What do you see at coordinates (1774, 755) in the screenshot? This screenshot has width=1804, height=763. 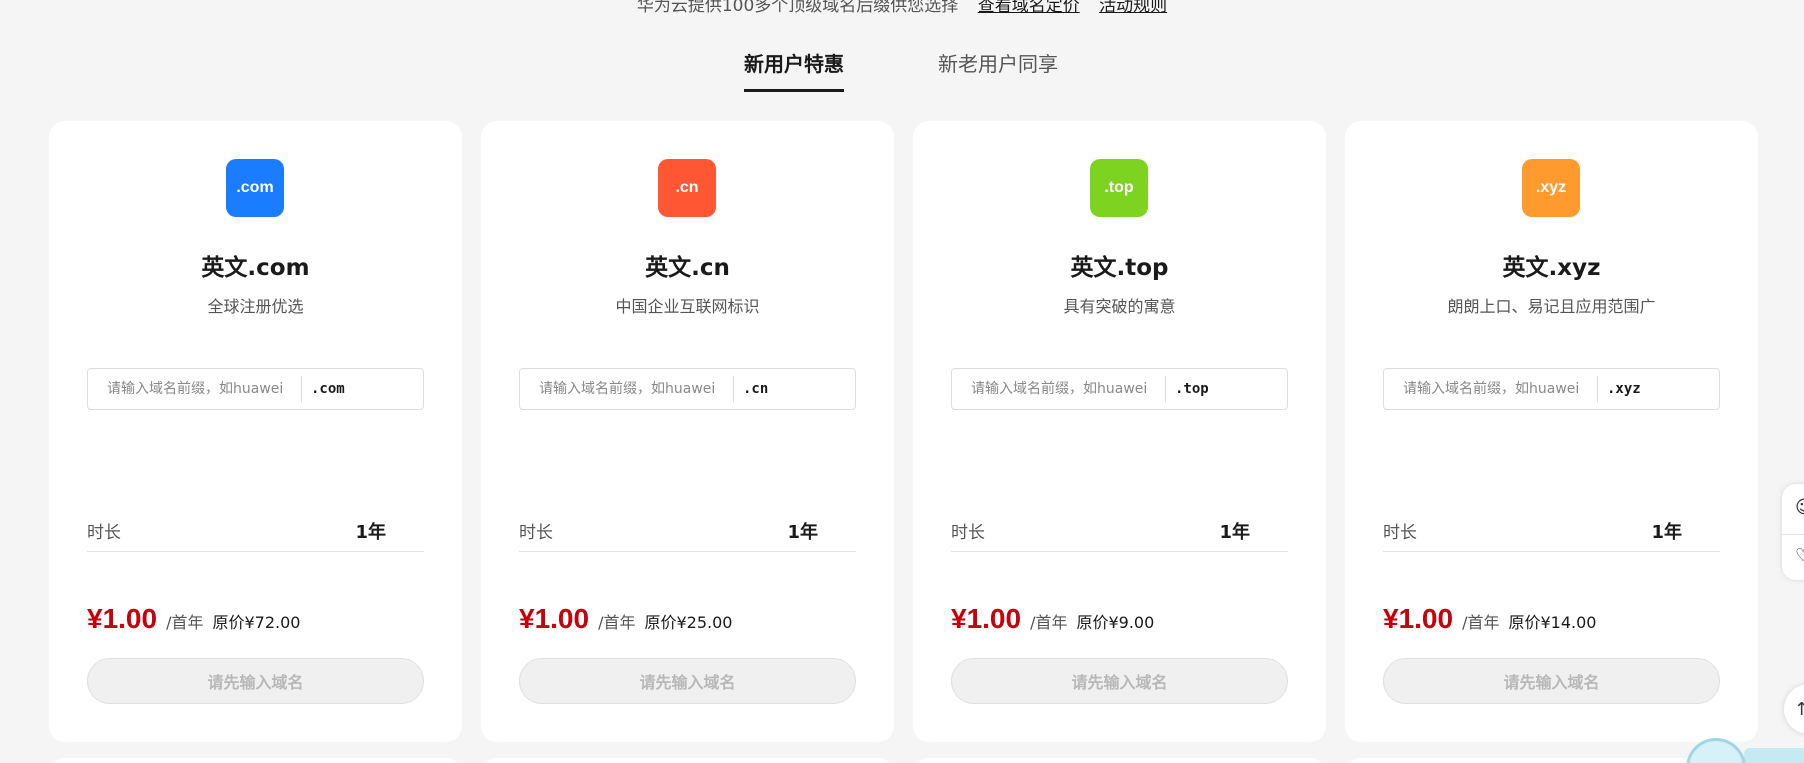 I see `assistant-bar` at bounding box center [1774, 755].